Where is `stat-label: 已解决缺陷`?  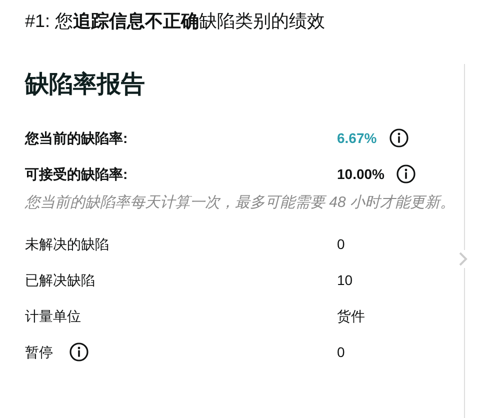 stat-label: 已解决缺陷 is located at coordinates (60, 280).